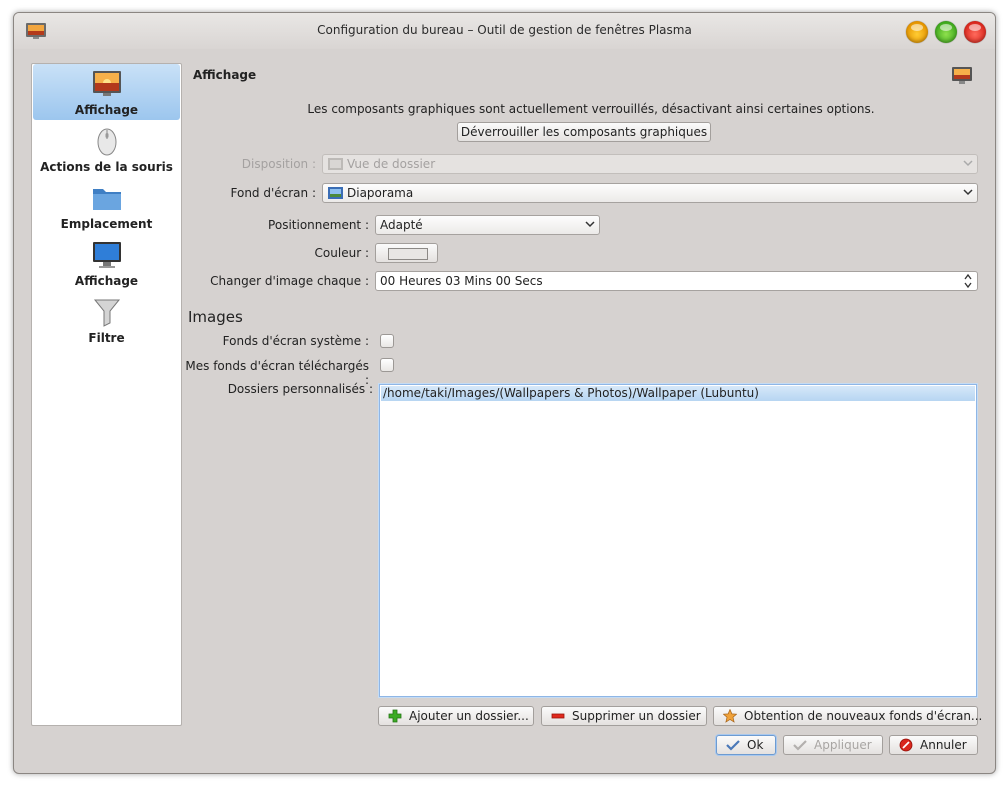 Image resolution: width=1007 pixels, height=788 pixels. I want to click on positioning-value: Adapté, so click(401, 225).